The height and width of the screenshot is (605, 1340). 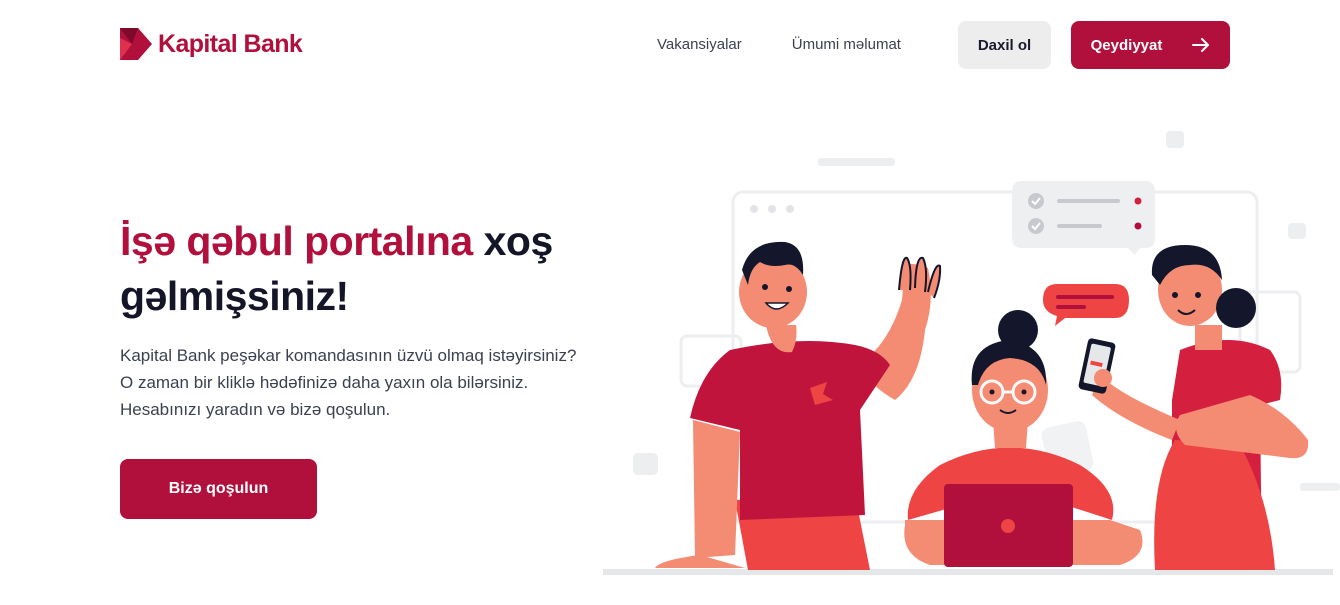 I want to click on arrow-right-icon, so click(x=1201, y=45).